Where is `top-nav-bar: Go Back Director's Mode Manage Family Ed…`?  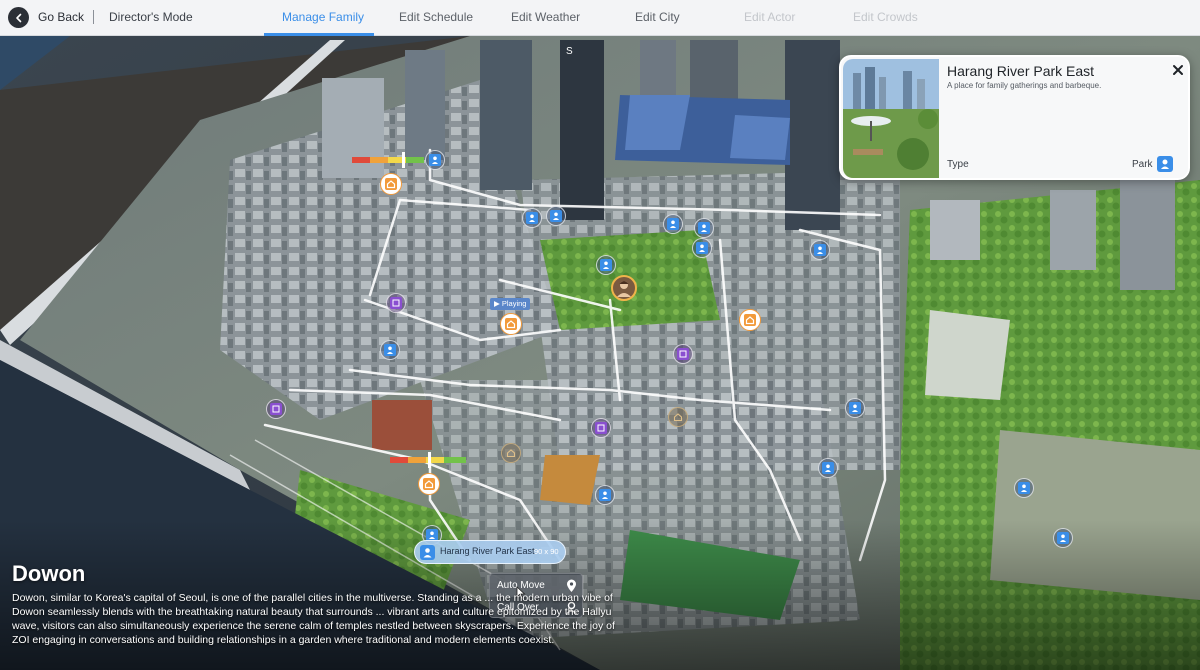
top-nav-bar: Go Back Director's Mode Manage Family Ed… is located at coordinates (600, 18).